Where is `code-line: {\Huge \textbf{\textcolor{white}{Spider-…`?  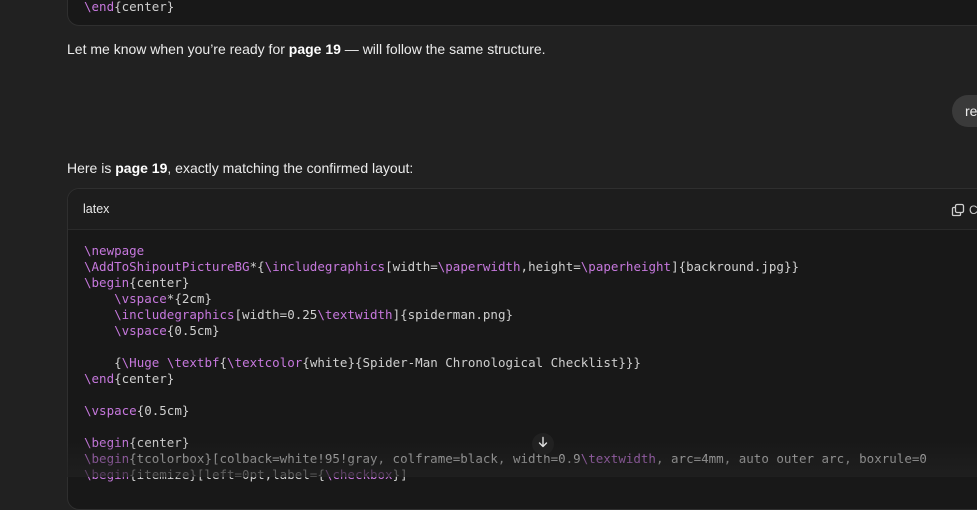 code-line: {\Huge \textbf{\textcolor{white}{Spider-… is located at coordinates (505, 363).